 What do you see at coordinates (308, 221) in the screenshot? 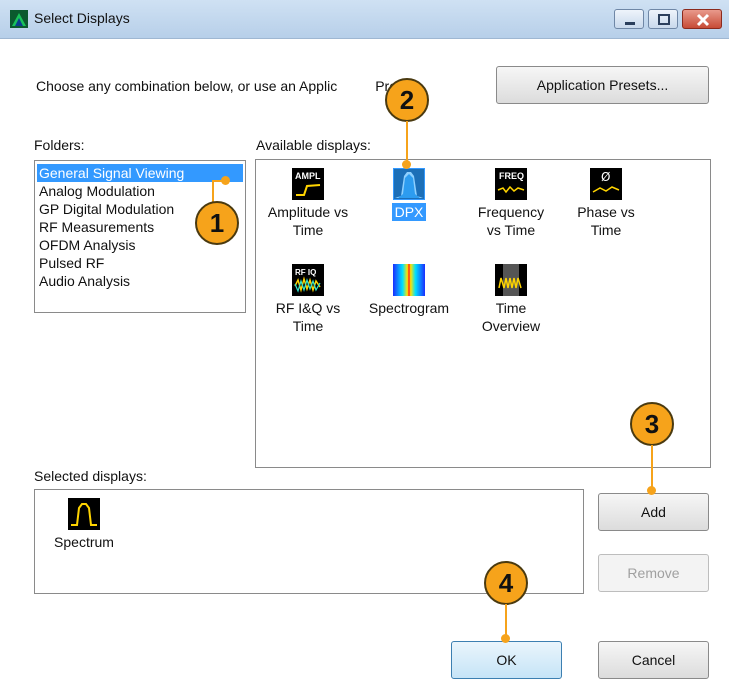
I see `display-label: Amplitude vs Time` at bounding box center [308, 221].